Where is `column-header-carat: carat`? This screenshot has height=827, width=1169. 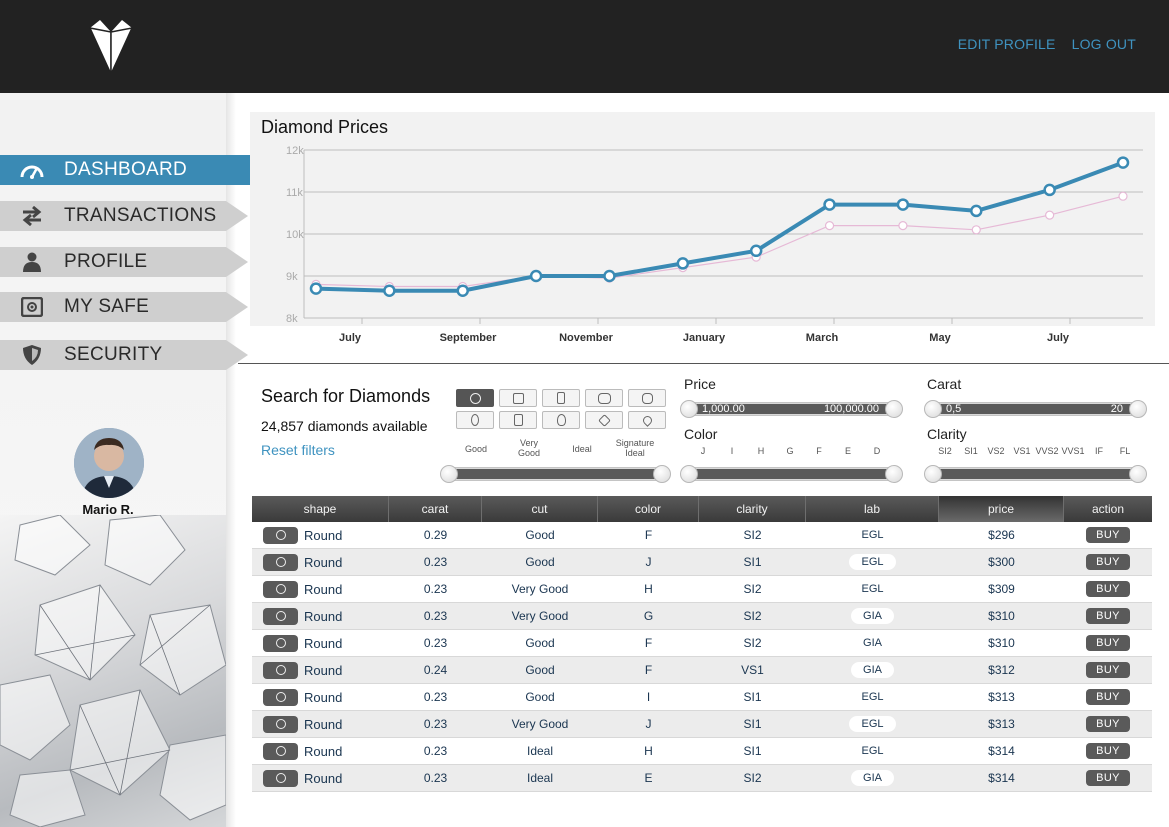
column-header-carat: carat is located at coordinates (435, 509).